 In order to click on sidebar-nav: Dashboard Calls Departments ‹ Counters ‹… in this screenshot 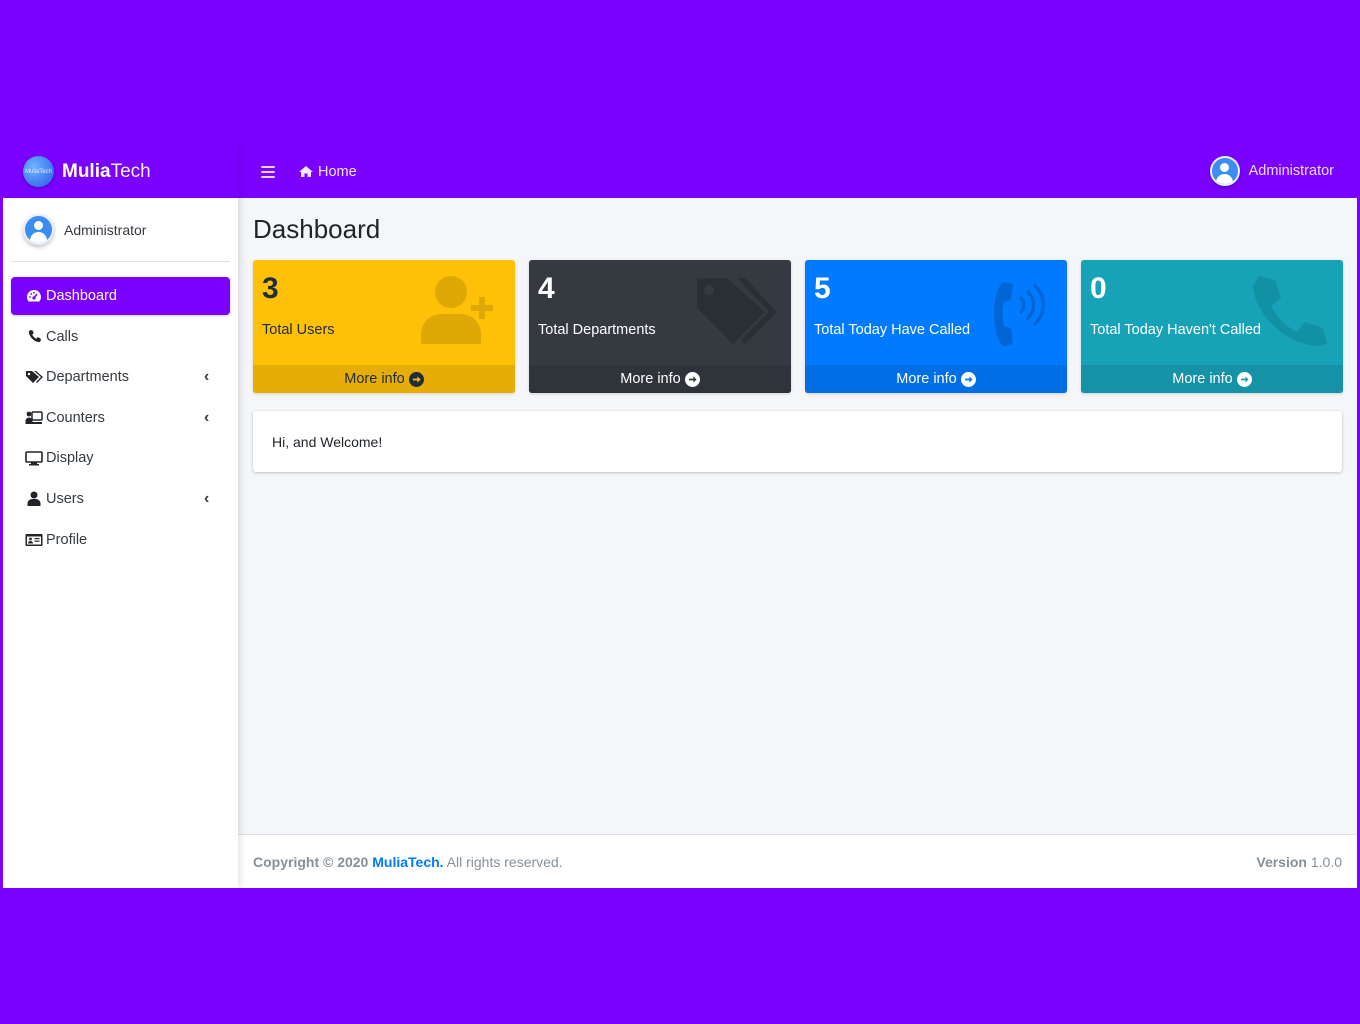, I will do `click(120, 410)`.